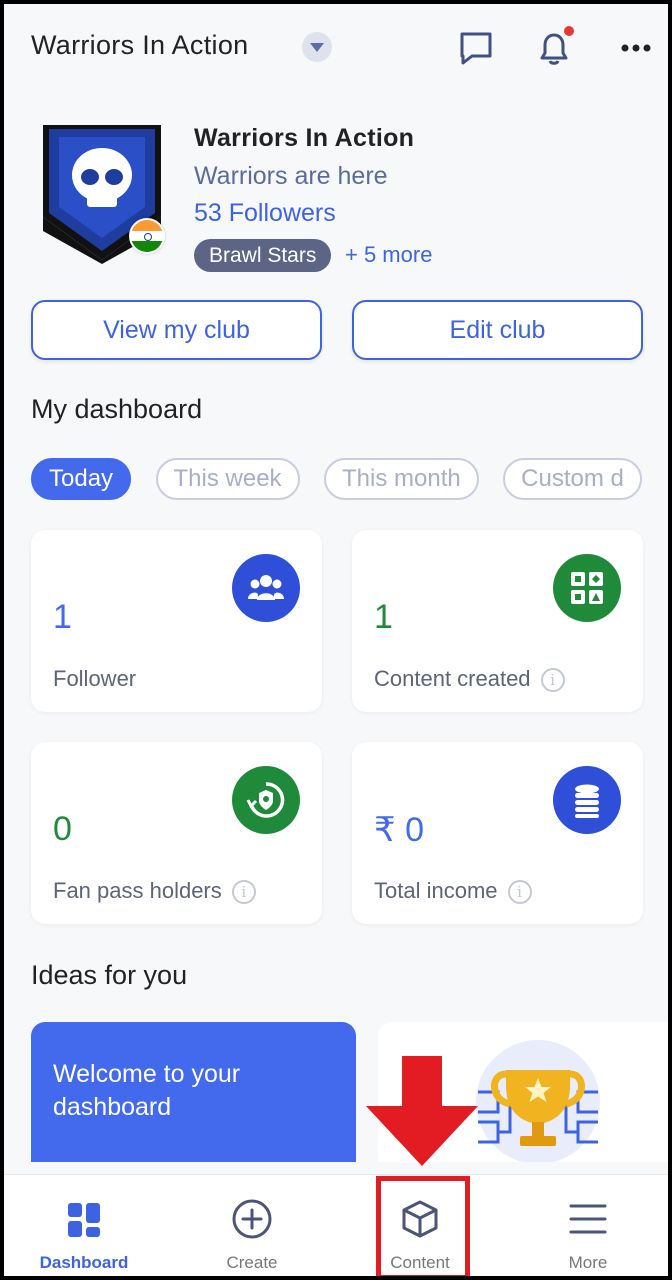 This screenshot has height=1280, width=672. Describe the element at coordinates (453, 891) in the screenshot. I see `stat-label: Total income i` at that location.